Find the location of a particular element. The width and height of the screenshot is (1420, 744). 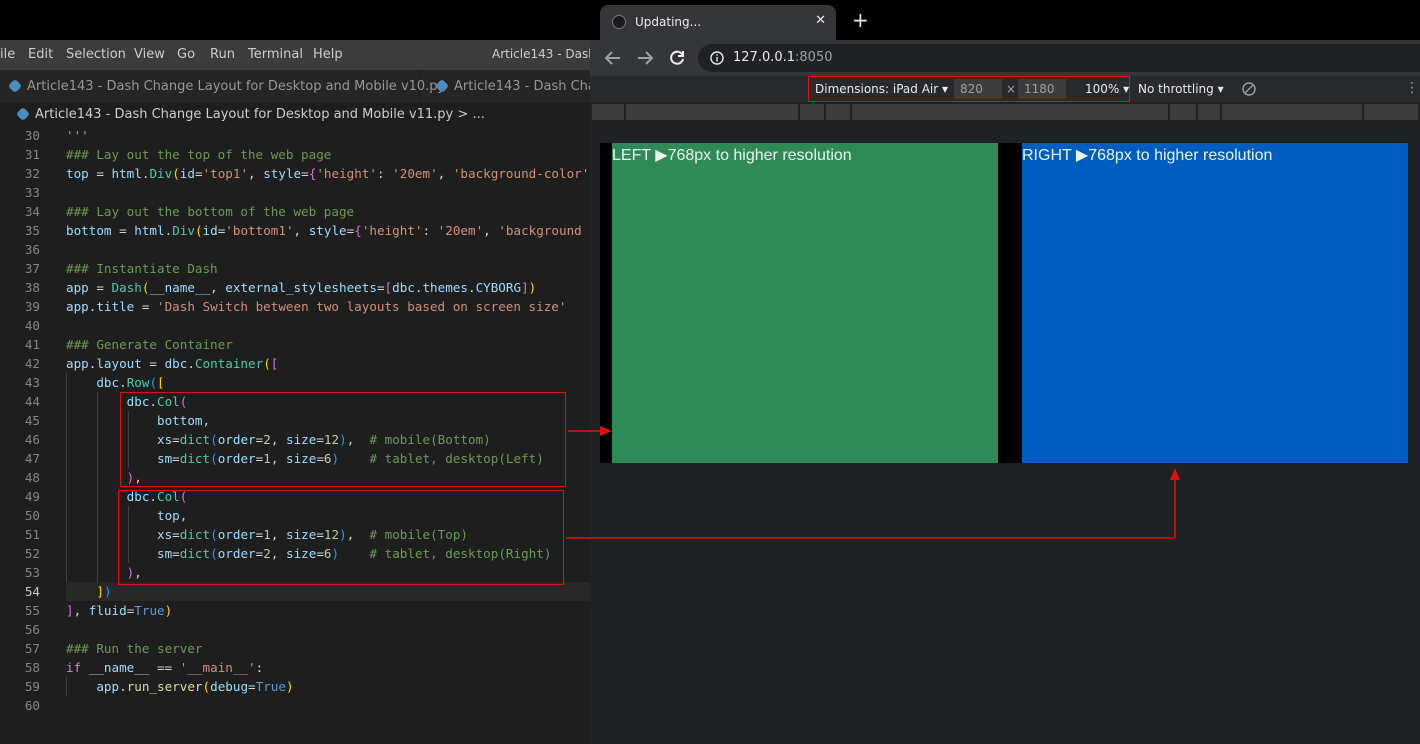

code-line-57: ### Run the server is located at coordinates (134, 648).